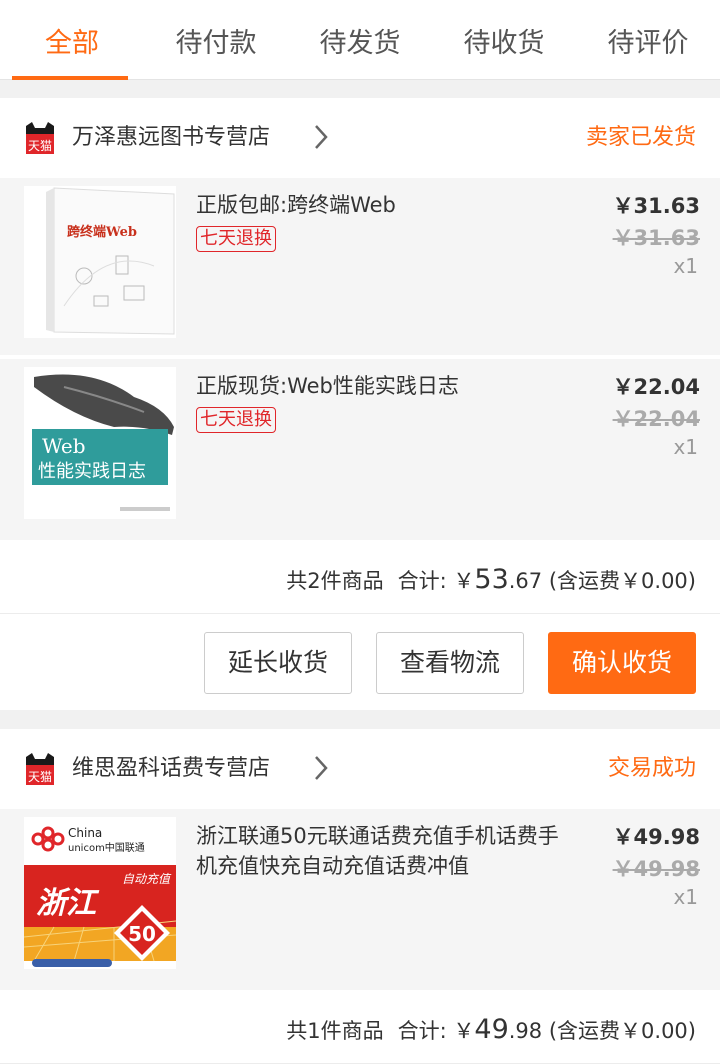  I want to click on order-summary: 共2件商品 合计: ￥53.67 (含运费￥0.00), so click(360, 577).